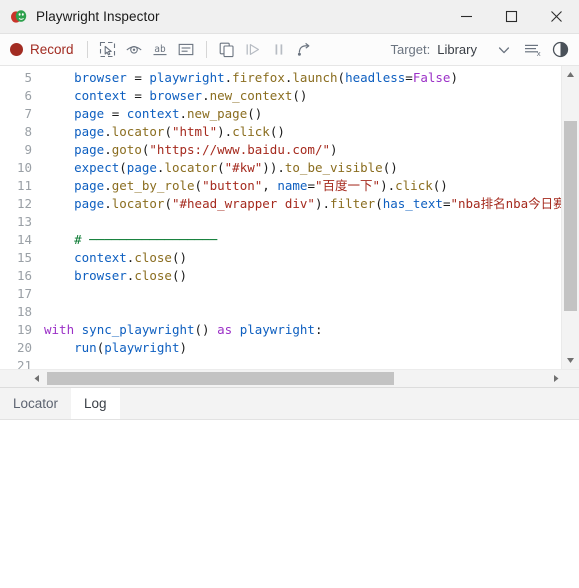  Describe the element at coordinates (24, 311) in the screenshot. I see `line-number: 18` at that location.